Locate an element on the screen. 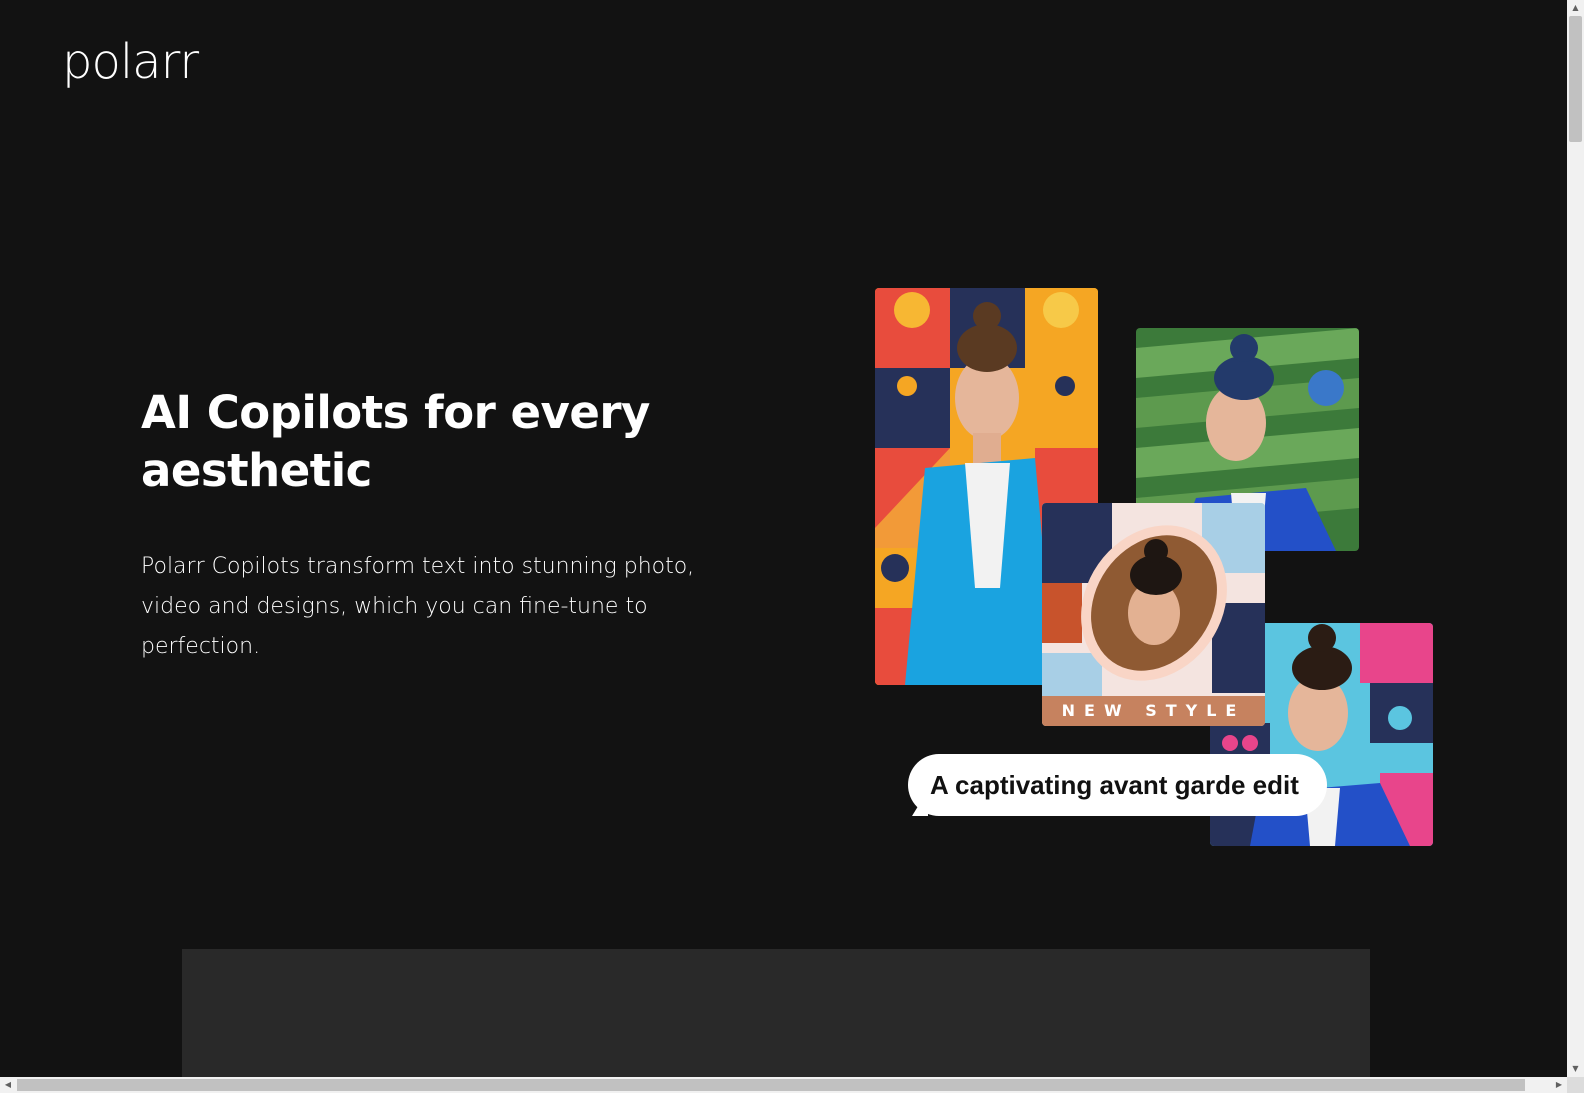 This screenshot has width=1584, height=1105. polarr-logo: polarr is located at coordinates (130, 62).